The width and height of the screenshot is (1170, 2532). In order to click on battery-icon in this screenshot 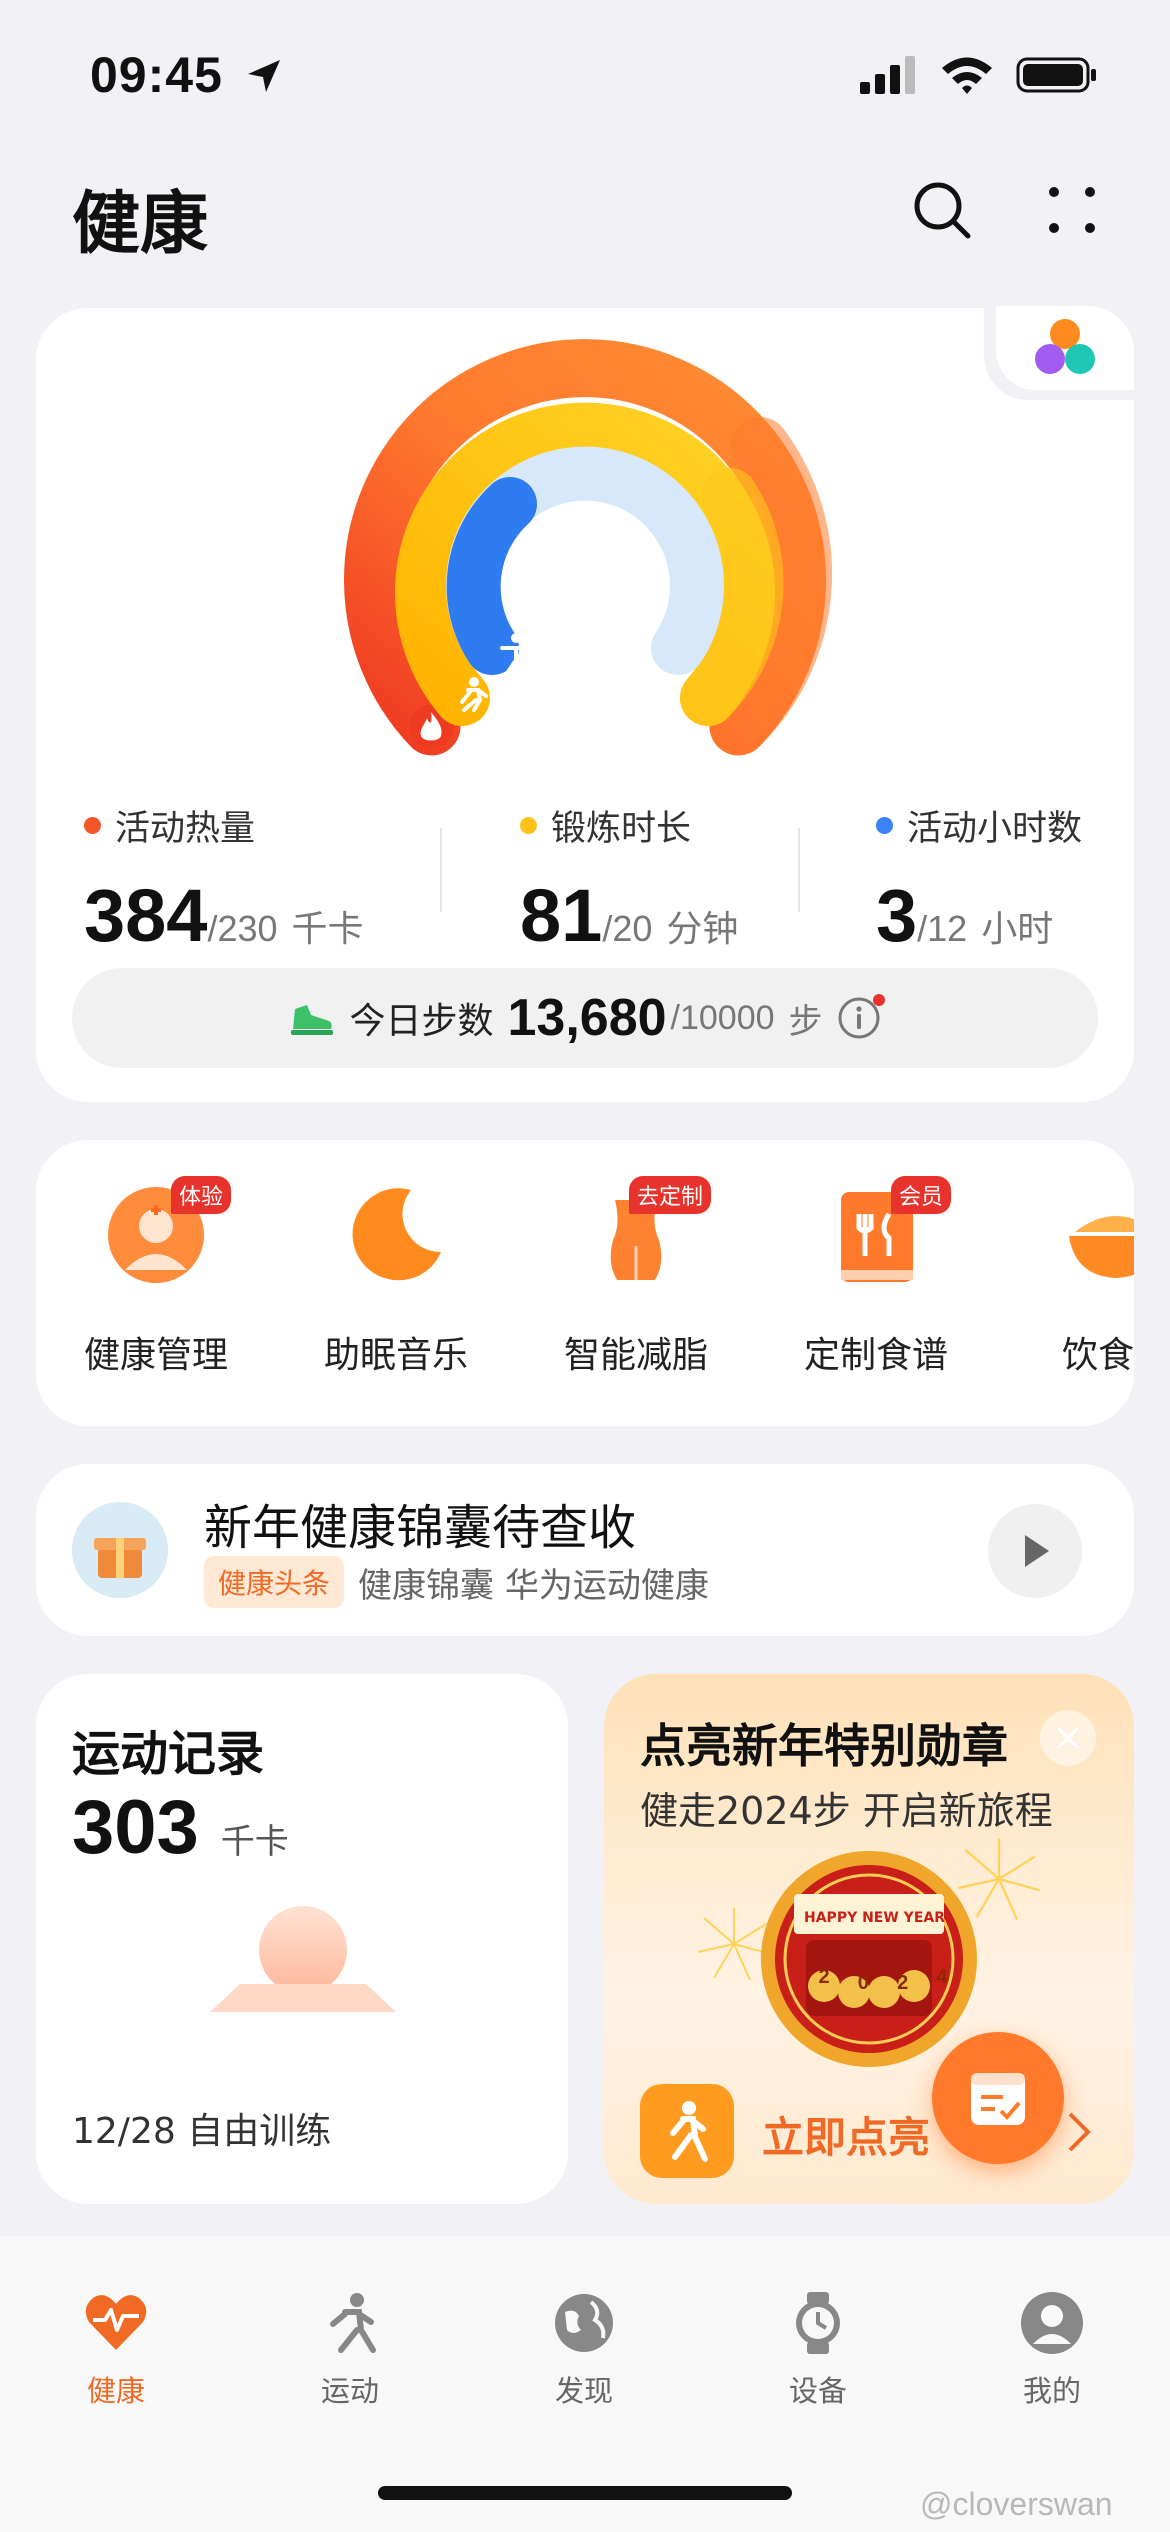, I will do `click(1056, 75)`.